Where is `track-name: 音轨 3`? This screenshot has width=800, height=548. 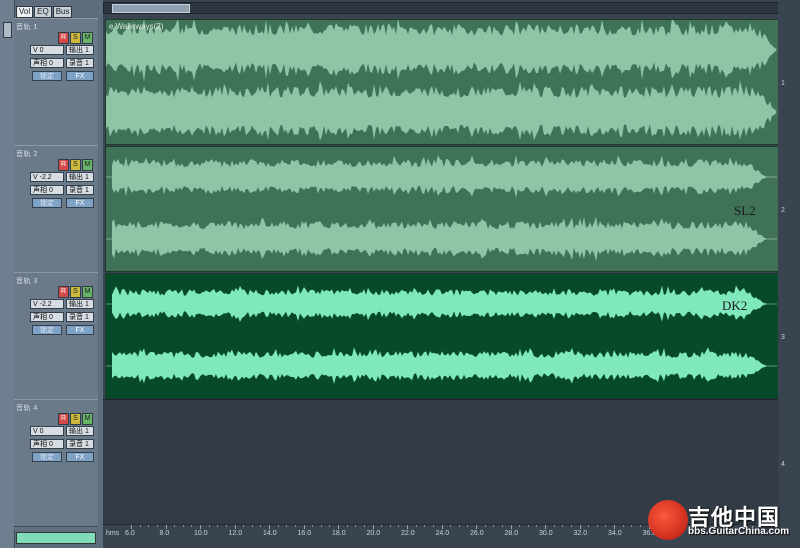
track-name: 音轨 3 is located at coordinates (27, 281).